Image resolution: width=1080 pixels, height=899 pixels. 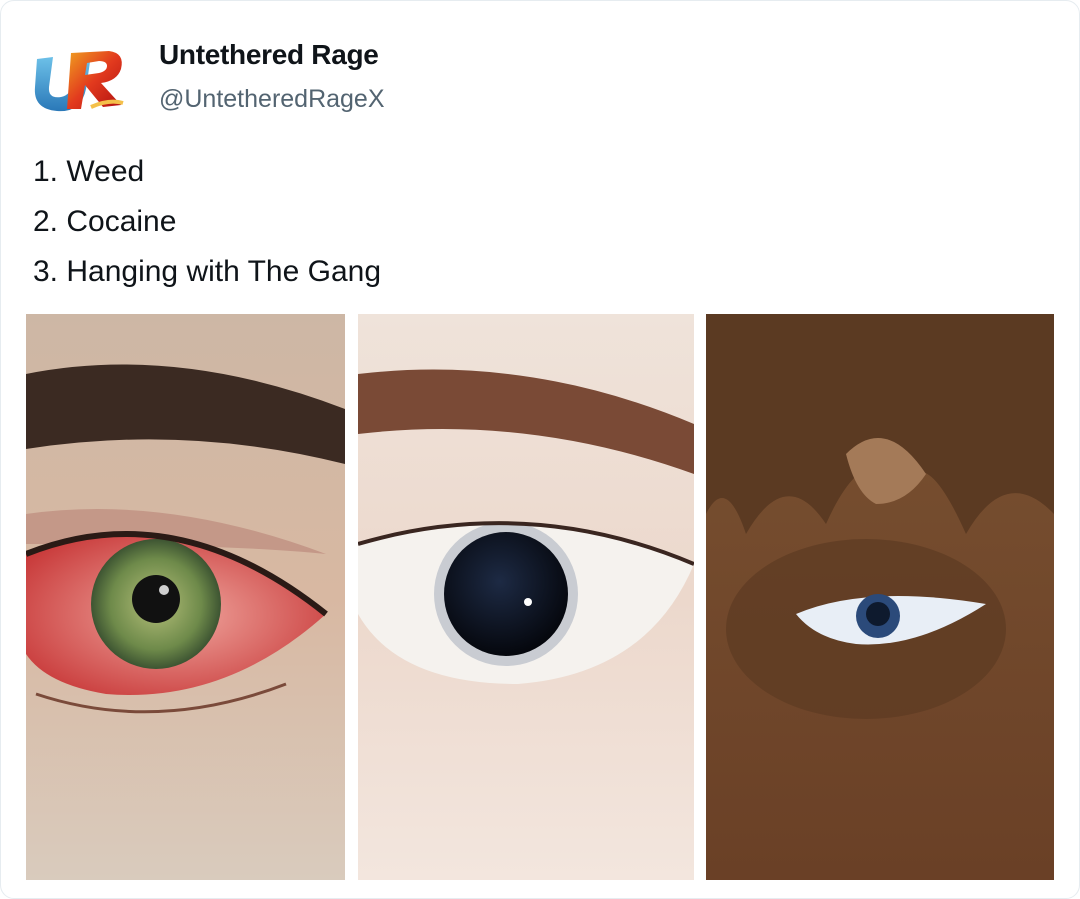 What do you see at coordinates (207, 271) in the screenshot?
I see `tweet-line: 3. Hanging with The Gang` at bounding box center [207, 271].